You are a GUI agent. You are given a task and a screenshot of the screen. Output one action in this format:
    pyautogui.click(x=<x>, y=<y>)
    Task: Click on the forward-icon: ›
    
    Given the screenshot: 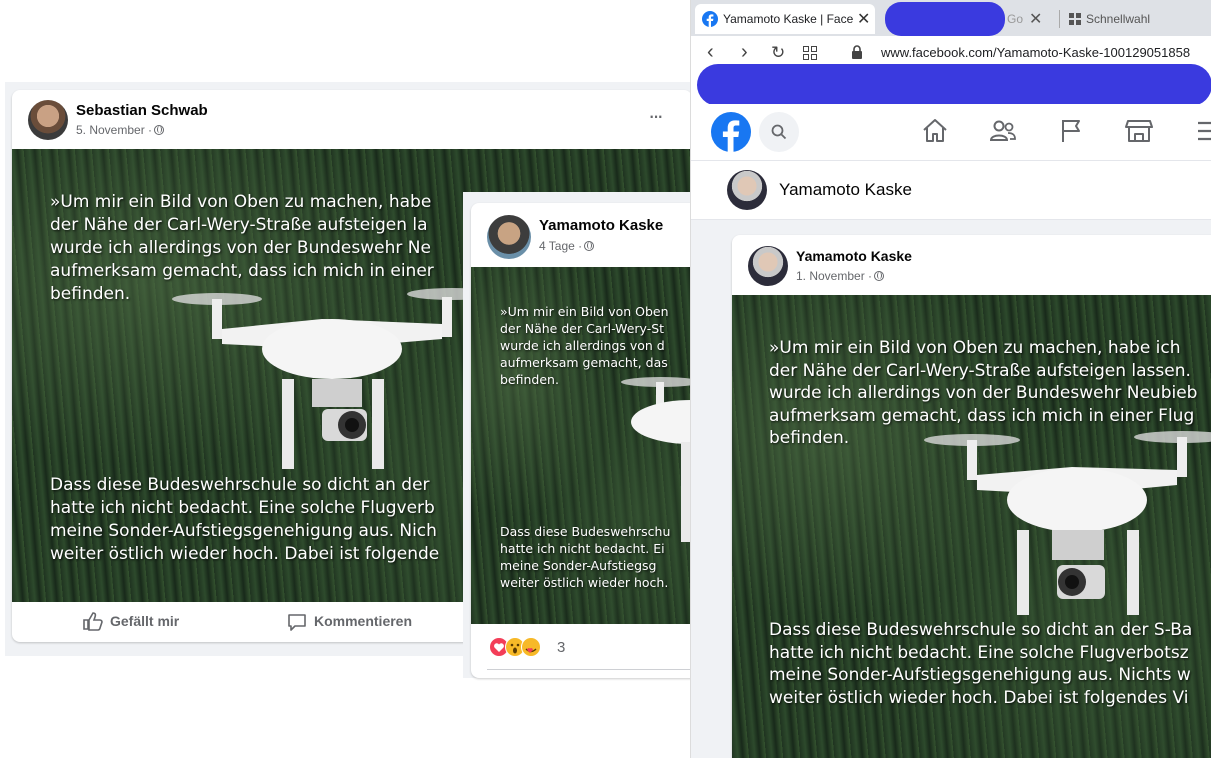 What is the action you would take?
    pyautogui.click(x=744, y=52)
    